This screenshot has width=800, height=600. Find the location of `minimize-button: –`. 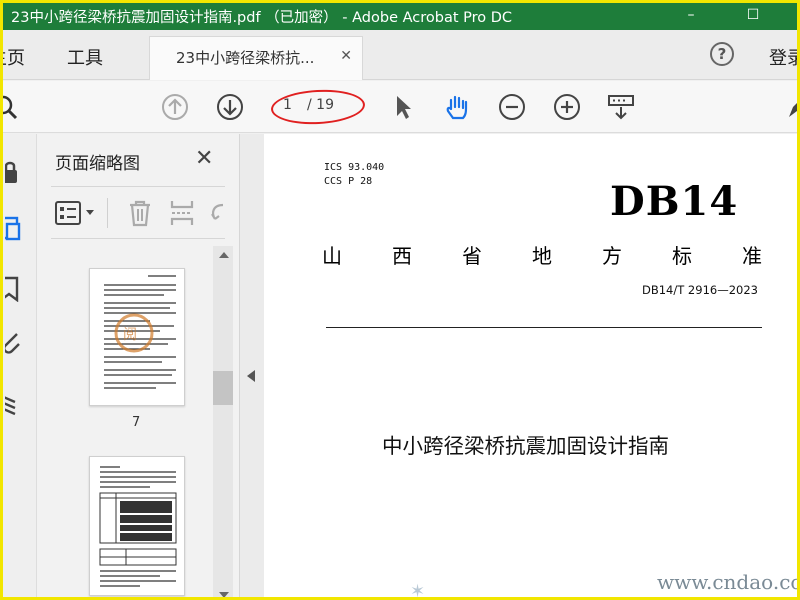

minimize-button: – is located at coordinates (691, 16).